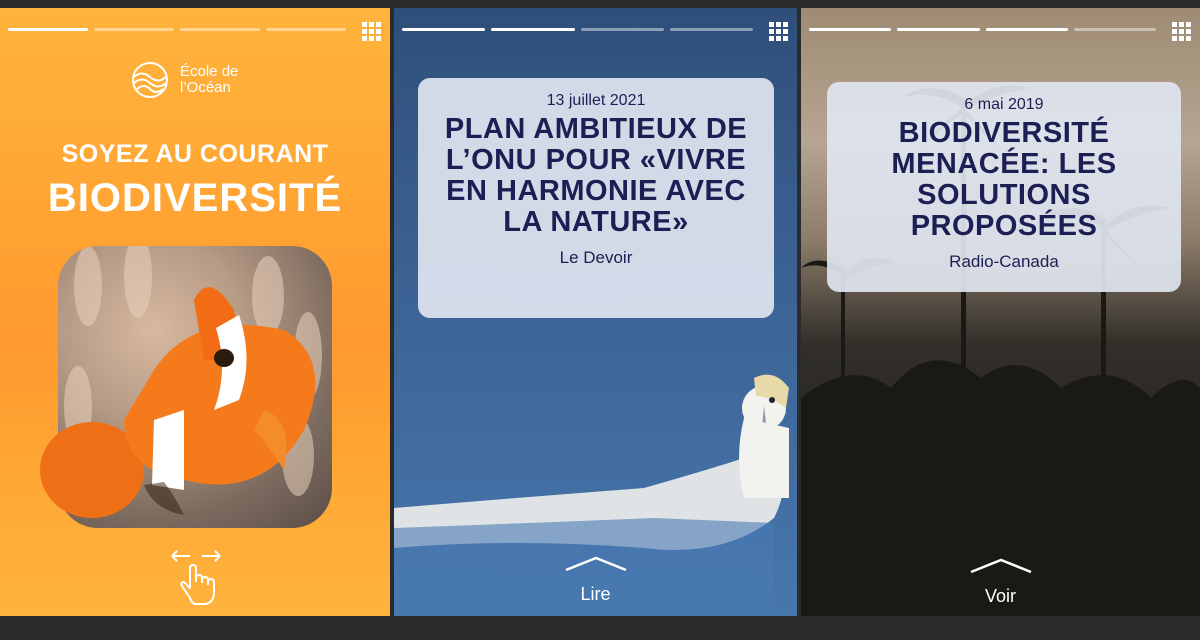 Image resolution: width=1200 pixels, height=640 pixels. I want to click on logo-text: École de l’Océan, so click(209, 79).